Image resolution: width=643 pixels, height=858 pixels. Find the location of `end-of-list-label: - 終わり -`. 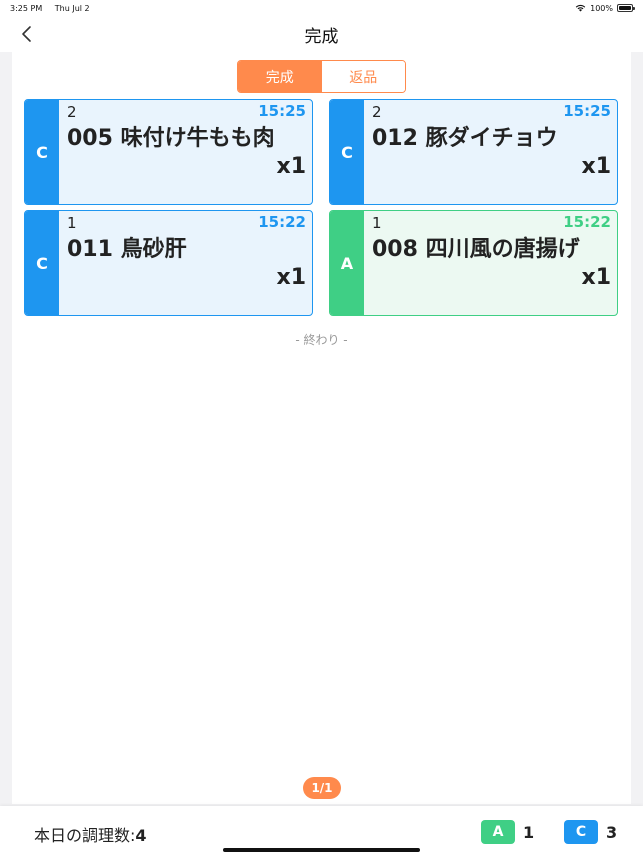

end-of-list-label: - 終わり - is located at coordinates (321, 340).